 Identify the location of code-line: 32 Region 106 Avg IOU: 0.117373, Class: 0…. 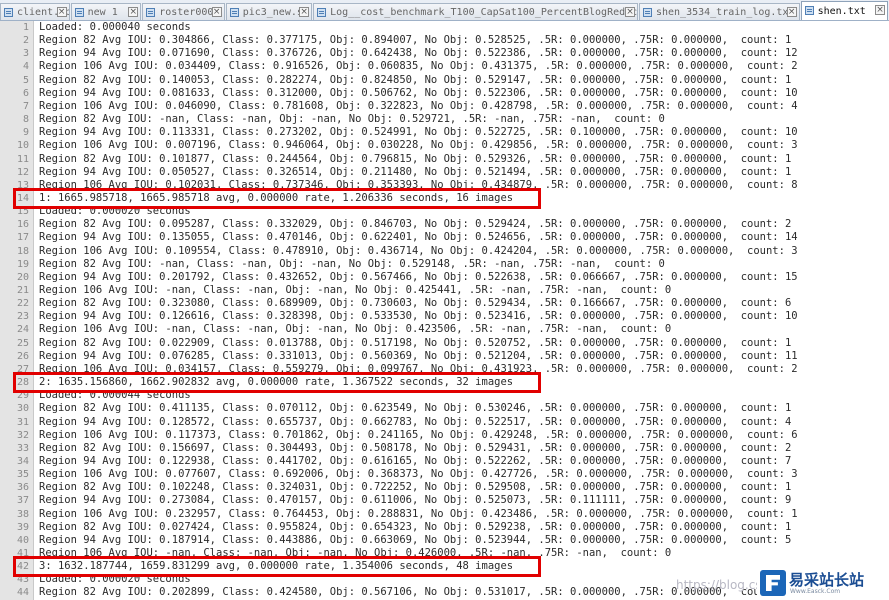
(444, 435).